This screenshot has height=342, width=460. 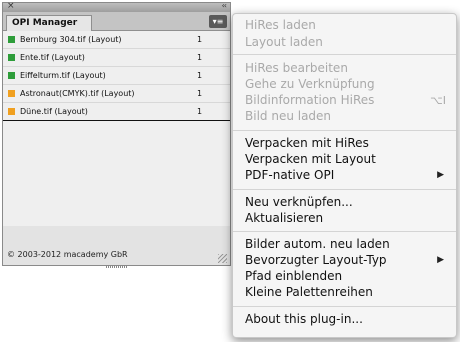 What do you see at coordinates (284, 218) in the screenshot?
I see `menu-item-aktualisieren: Aktualisieren` at bounding box center [284, 218].